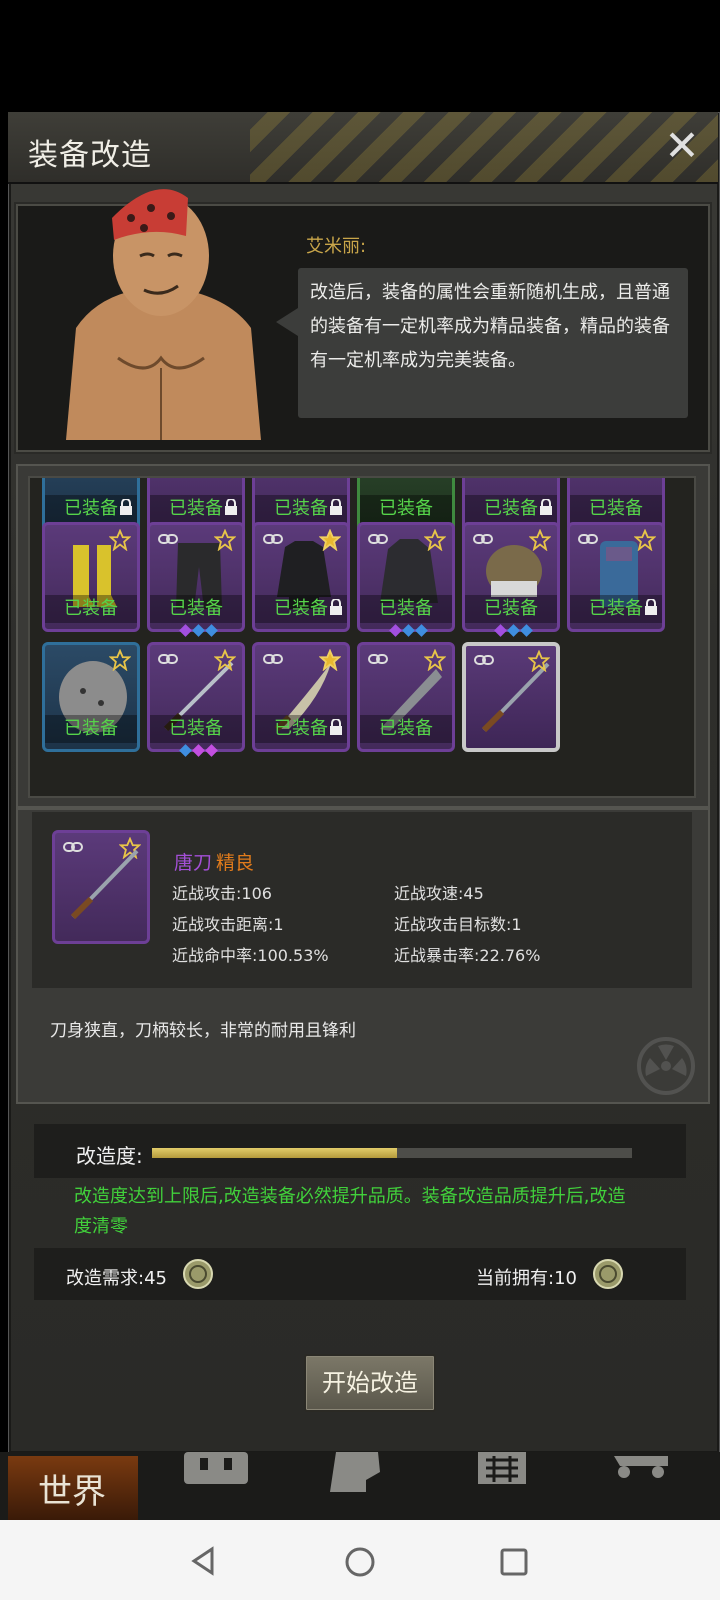 This screenshot has height=1600, width=720. Describe the element at coordinates (514, 1562) in the screenshot. I see `recents-icon` at that location.